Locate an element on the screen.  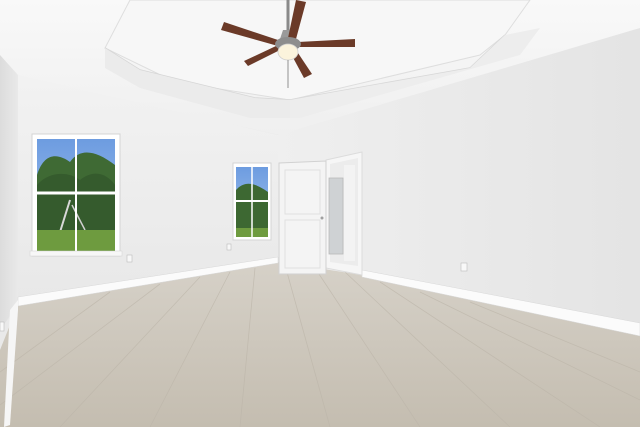
hallway-doorway is located at coordinates (344, 213).